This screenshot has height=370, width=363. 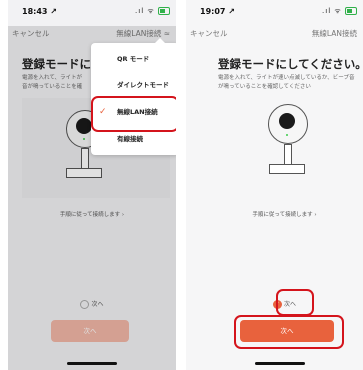 I want to click on status-time: 18:43 ↗, so click(x=39, y=11).